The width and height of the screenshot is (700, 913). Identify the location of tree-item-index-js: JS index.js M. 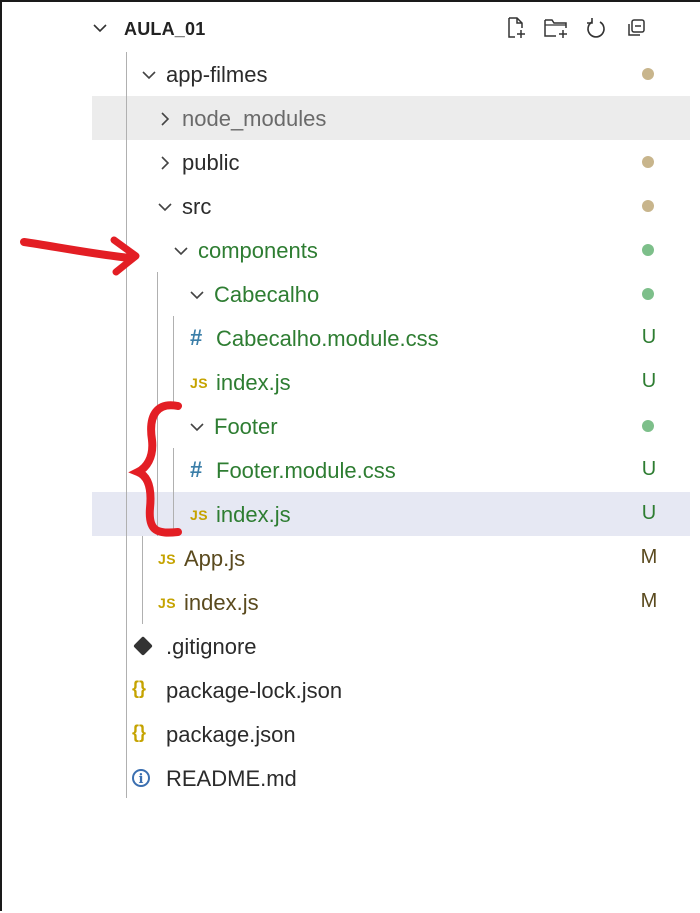
(351, 602).